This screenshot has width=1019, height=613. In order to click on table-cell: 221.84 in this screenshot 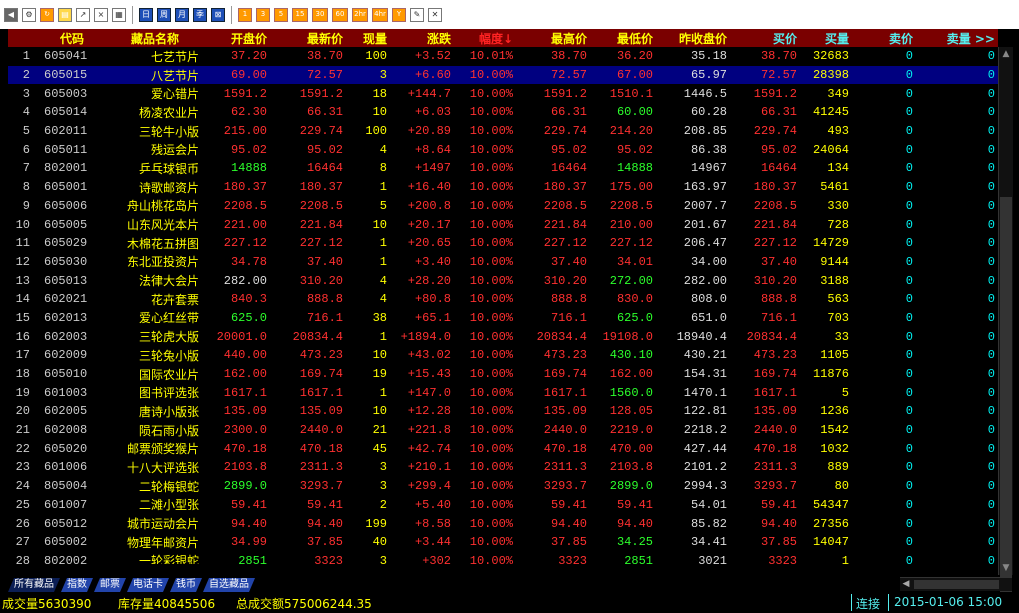, I will do `click(775, 224)`.